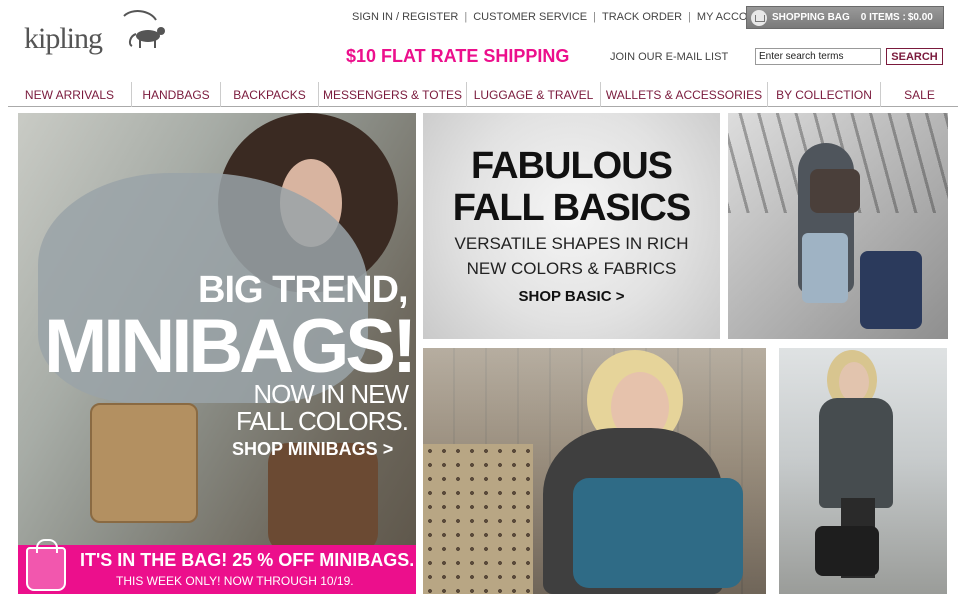 Image resolution: width=967 pixels, height=598 pixels. Describe the element at coordinates (457, 56) in the screenshot. I see `flat-rate-shipping-promo: $10 FLAT RATE SHIPPING` at that location.